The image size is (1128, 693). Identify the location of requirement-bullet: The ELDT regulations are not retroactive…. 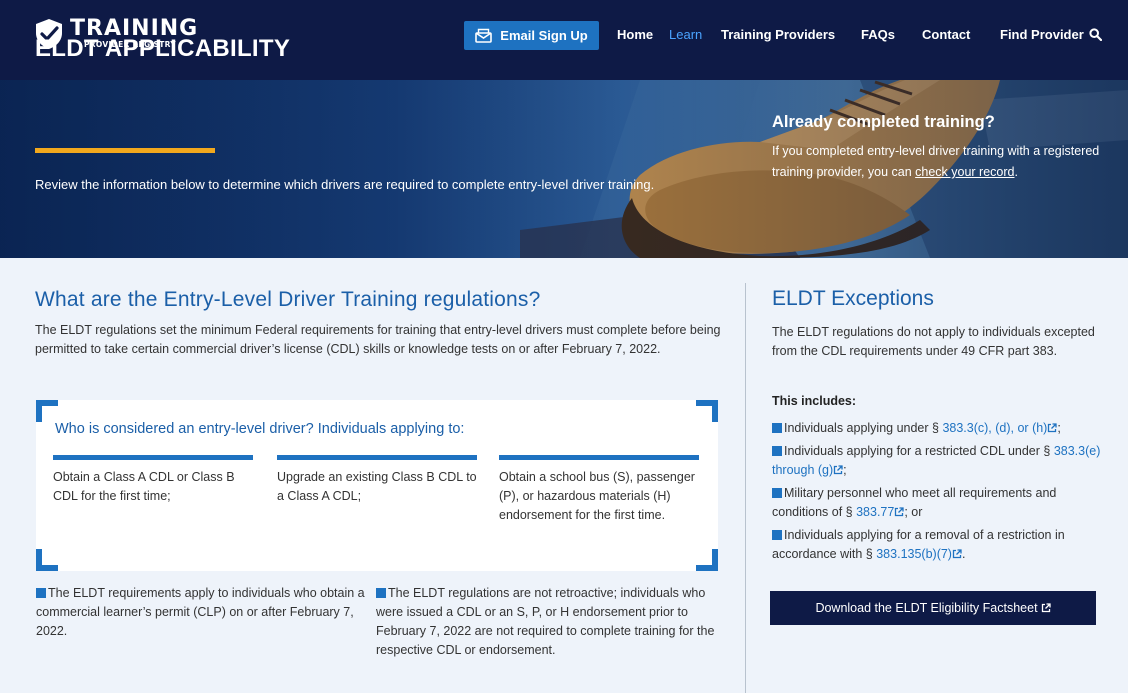
(545, 621).